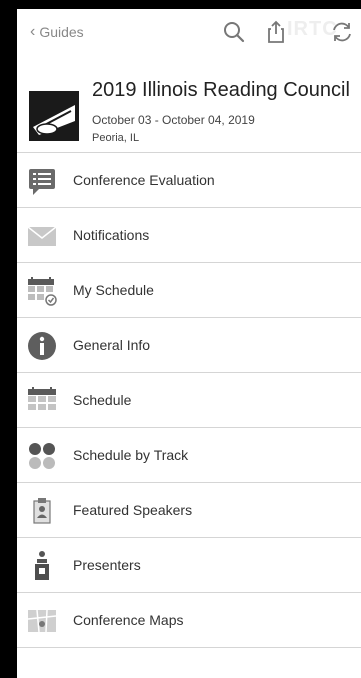  Describe the element at coordinates (173, 120) in the screenshot. I see `event-dates: October 03 - October 04, 2019` at that location.